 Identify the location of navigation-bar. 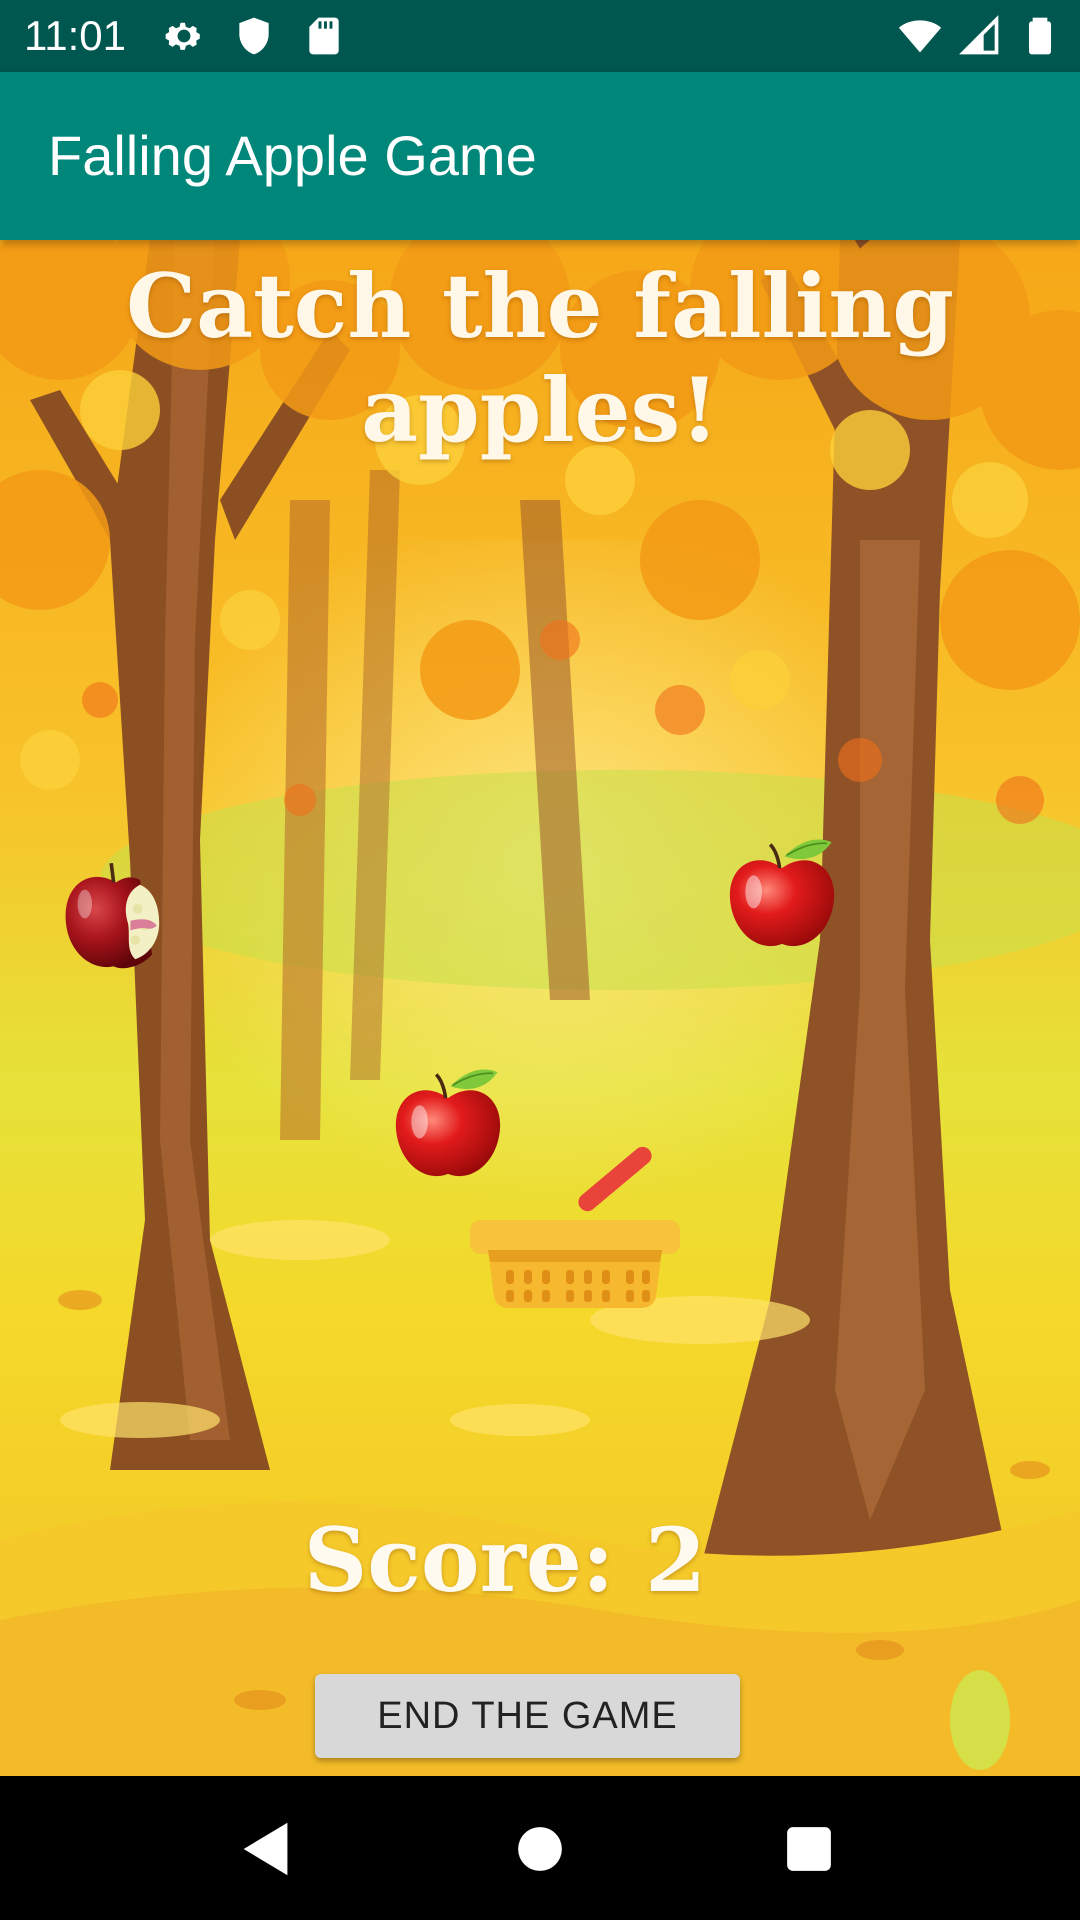
(540, 1848).